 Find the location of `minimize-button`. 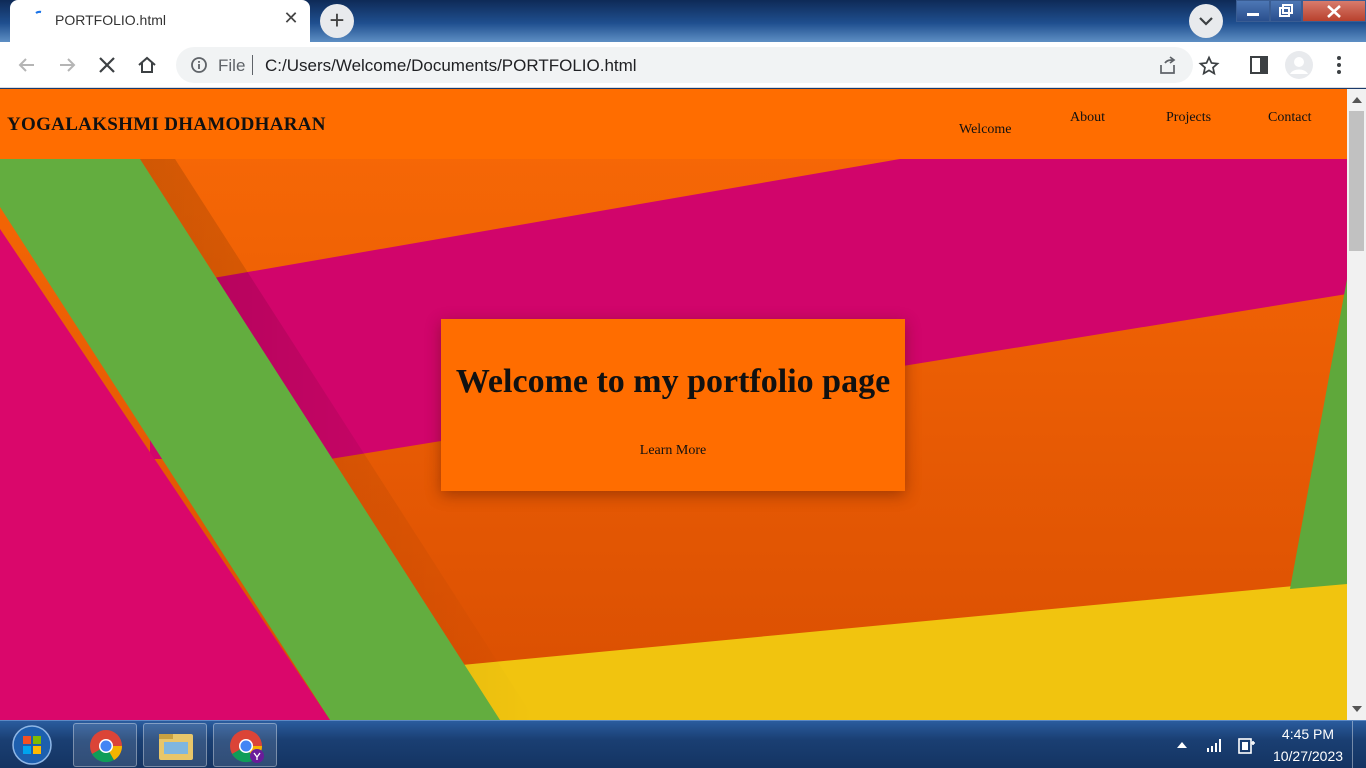

minimize-button is located at coordinates (1253, 11).